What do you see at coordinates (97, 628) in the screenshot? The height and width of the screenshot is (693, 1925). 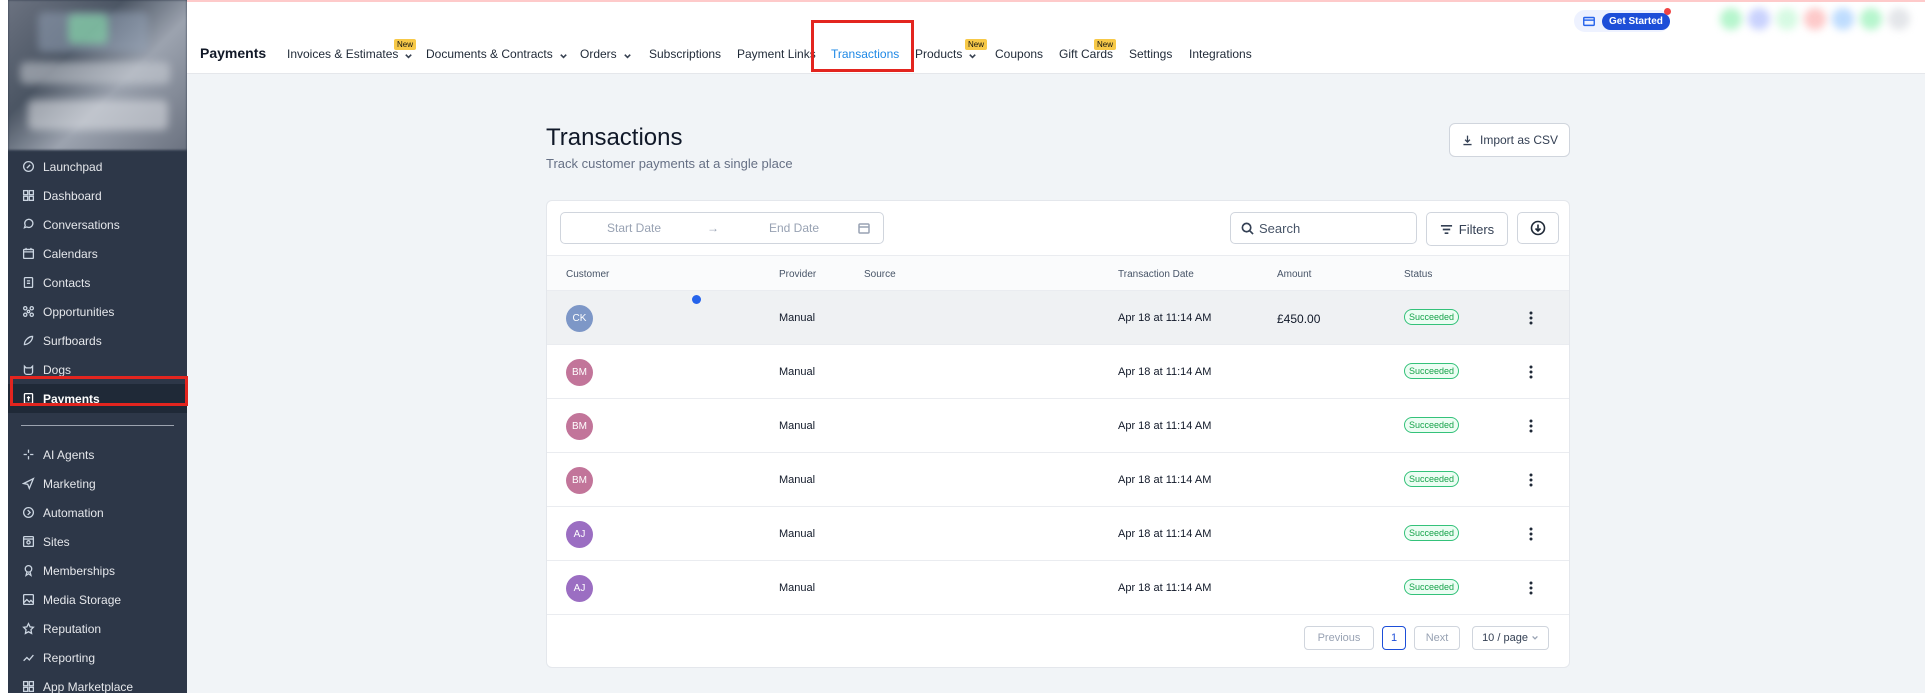 I see `sidebar-item-reputation: Reputation` at bounding box center [97, 628].